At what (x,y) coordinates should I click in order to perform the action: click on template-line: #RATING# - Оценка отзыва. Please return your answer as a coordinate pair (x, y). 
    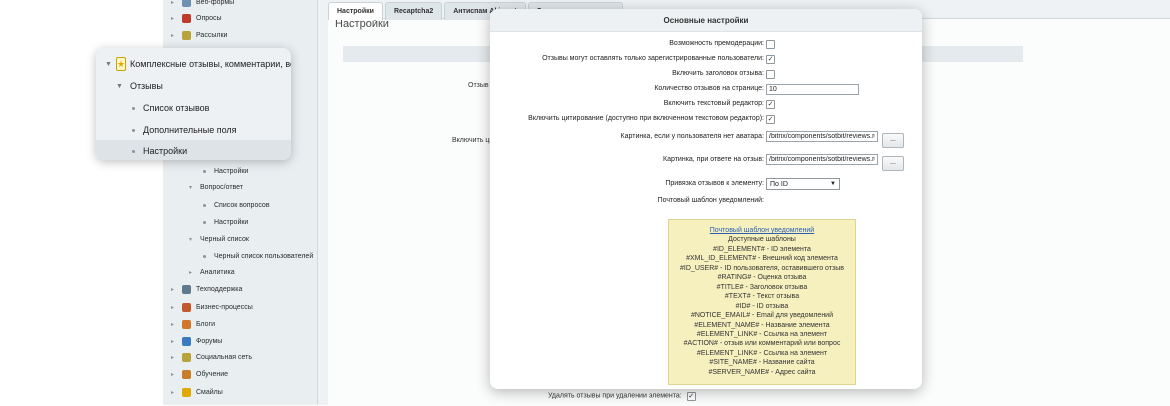
    Looking at the image, I should click on (762, 278).